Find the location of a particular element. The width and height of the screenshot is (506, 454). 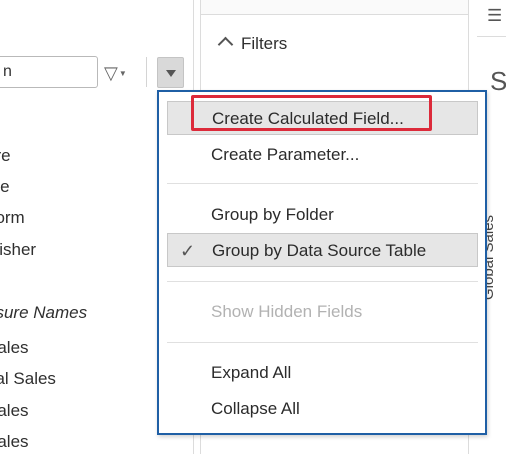

menu-item-label: Group by Data Source Table is located at coordinates (319, 250).